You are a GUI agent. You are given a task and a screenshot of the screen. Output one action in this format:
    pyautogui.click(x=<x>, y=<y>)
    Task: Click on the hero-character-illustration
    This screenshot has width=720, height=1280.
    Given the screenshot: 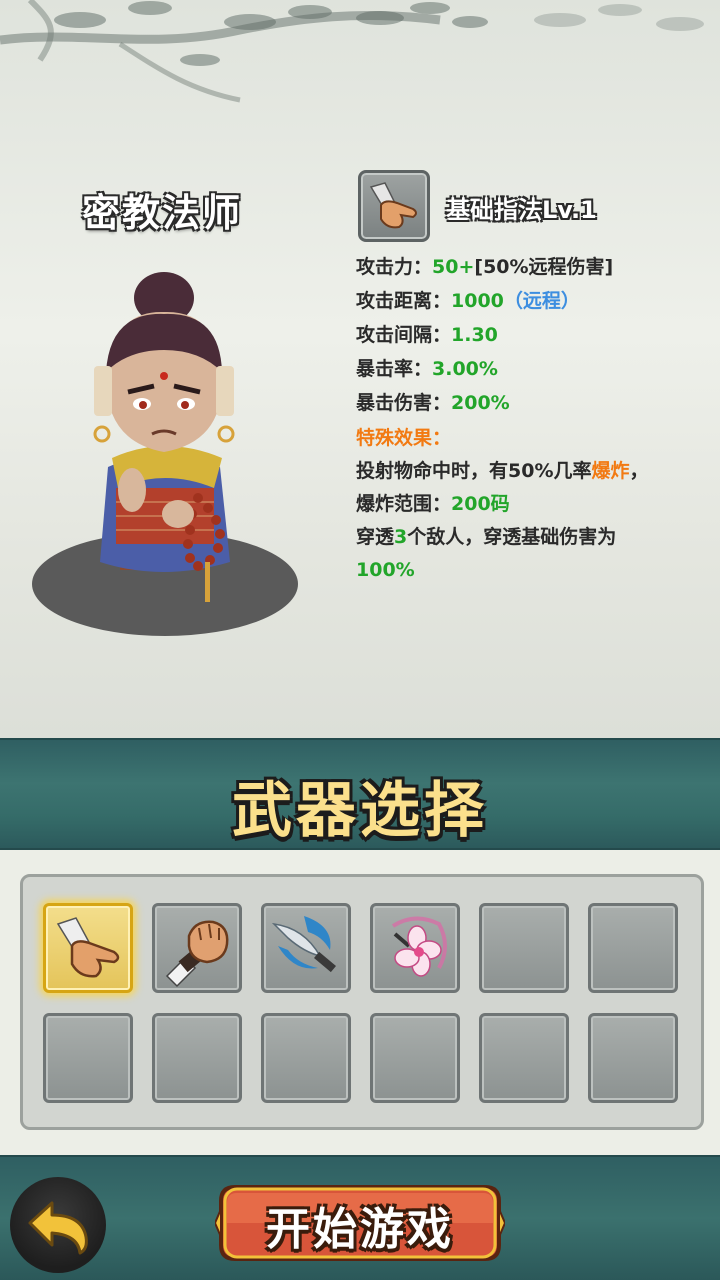 What is the action you would take?
    pyautogui.click(x=165, y=454)
    